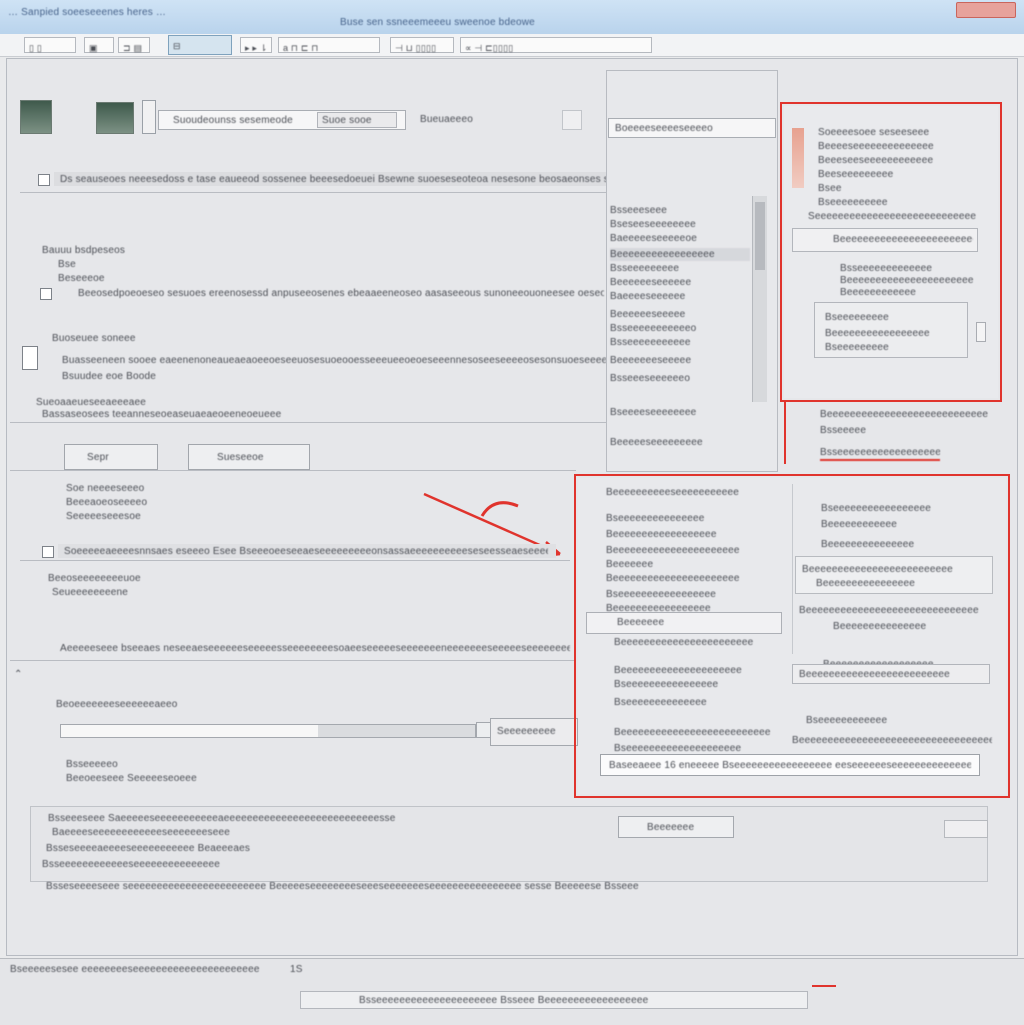 The width and height of the screenshot is (1024, 1025). Describe the element at coordinates (856, 174) in the screenshot. I see `rb1-item: Beeseeeeeeeee` at that location.